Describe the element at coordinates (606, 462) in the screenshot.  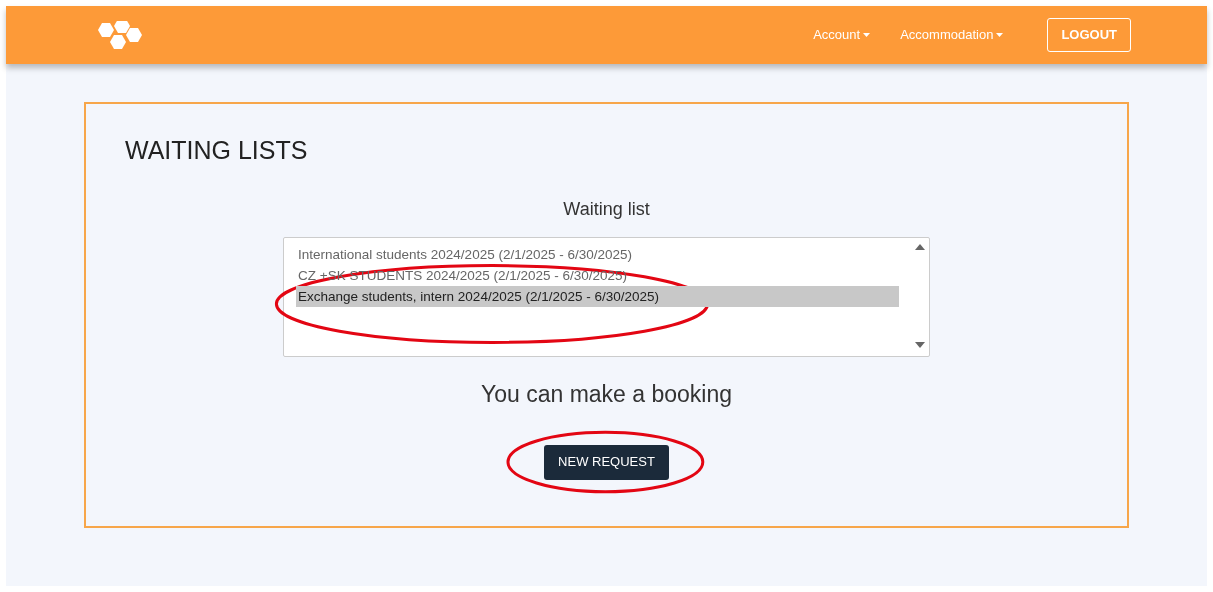
I see `new-request-button: NEW REQUEST` at that location.